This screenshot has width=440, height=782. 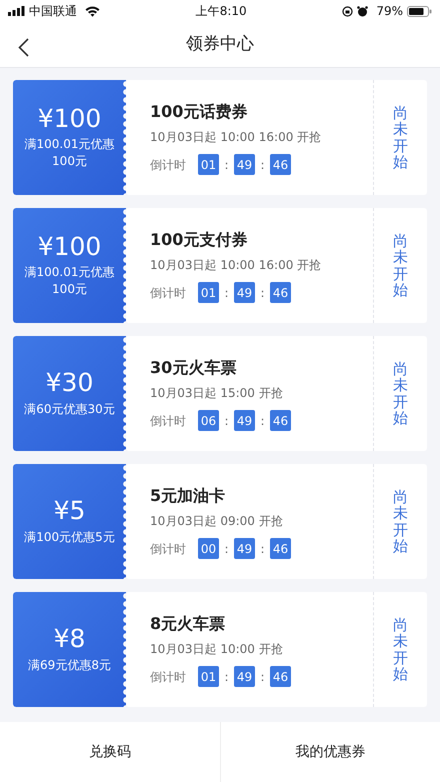 What do you see at coordinates (16, 11) in the screenshot?
I see `signal-icon` at bounding box center [16, 11].